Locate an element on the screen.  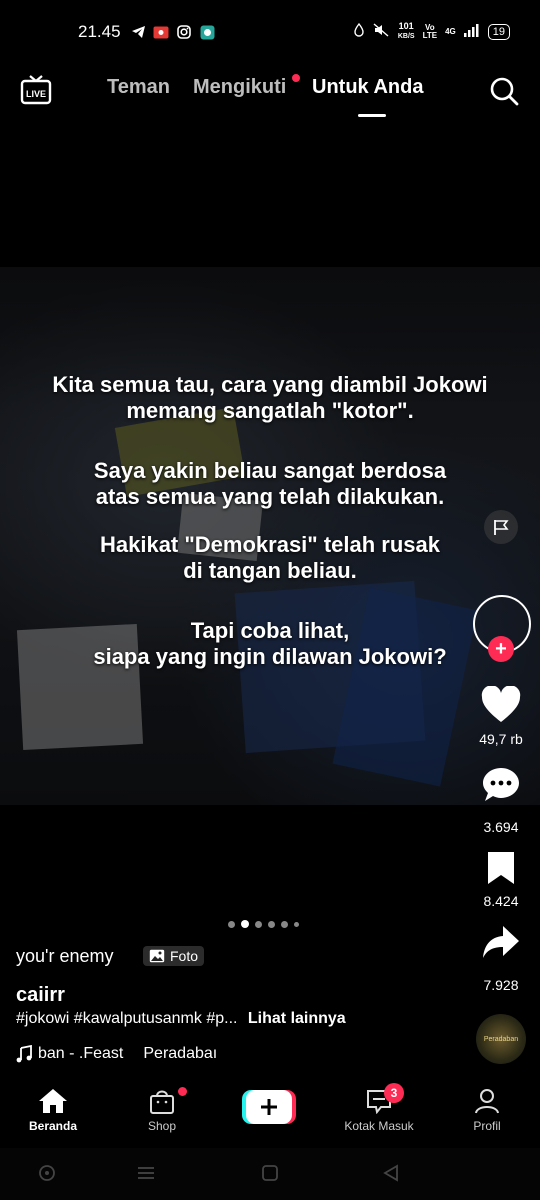
tab-untuk-anda: Untuk Anda is located at coordinates (367, 87).